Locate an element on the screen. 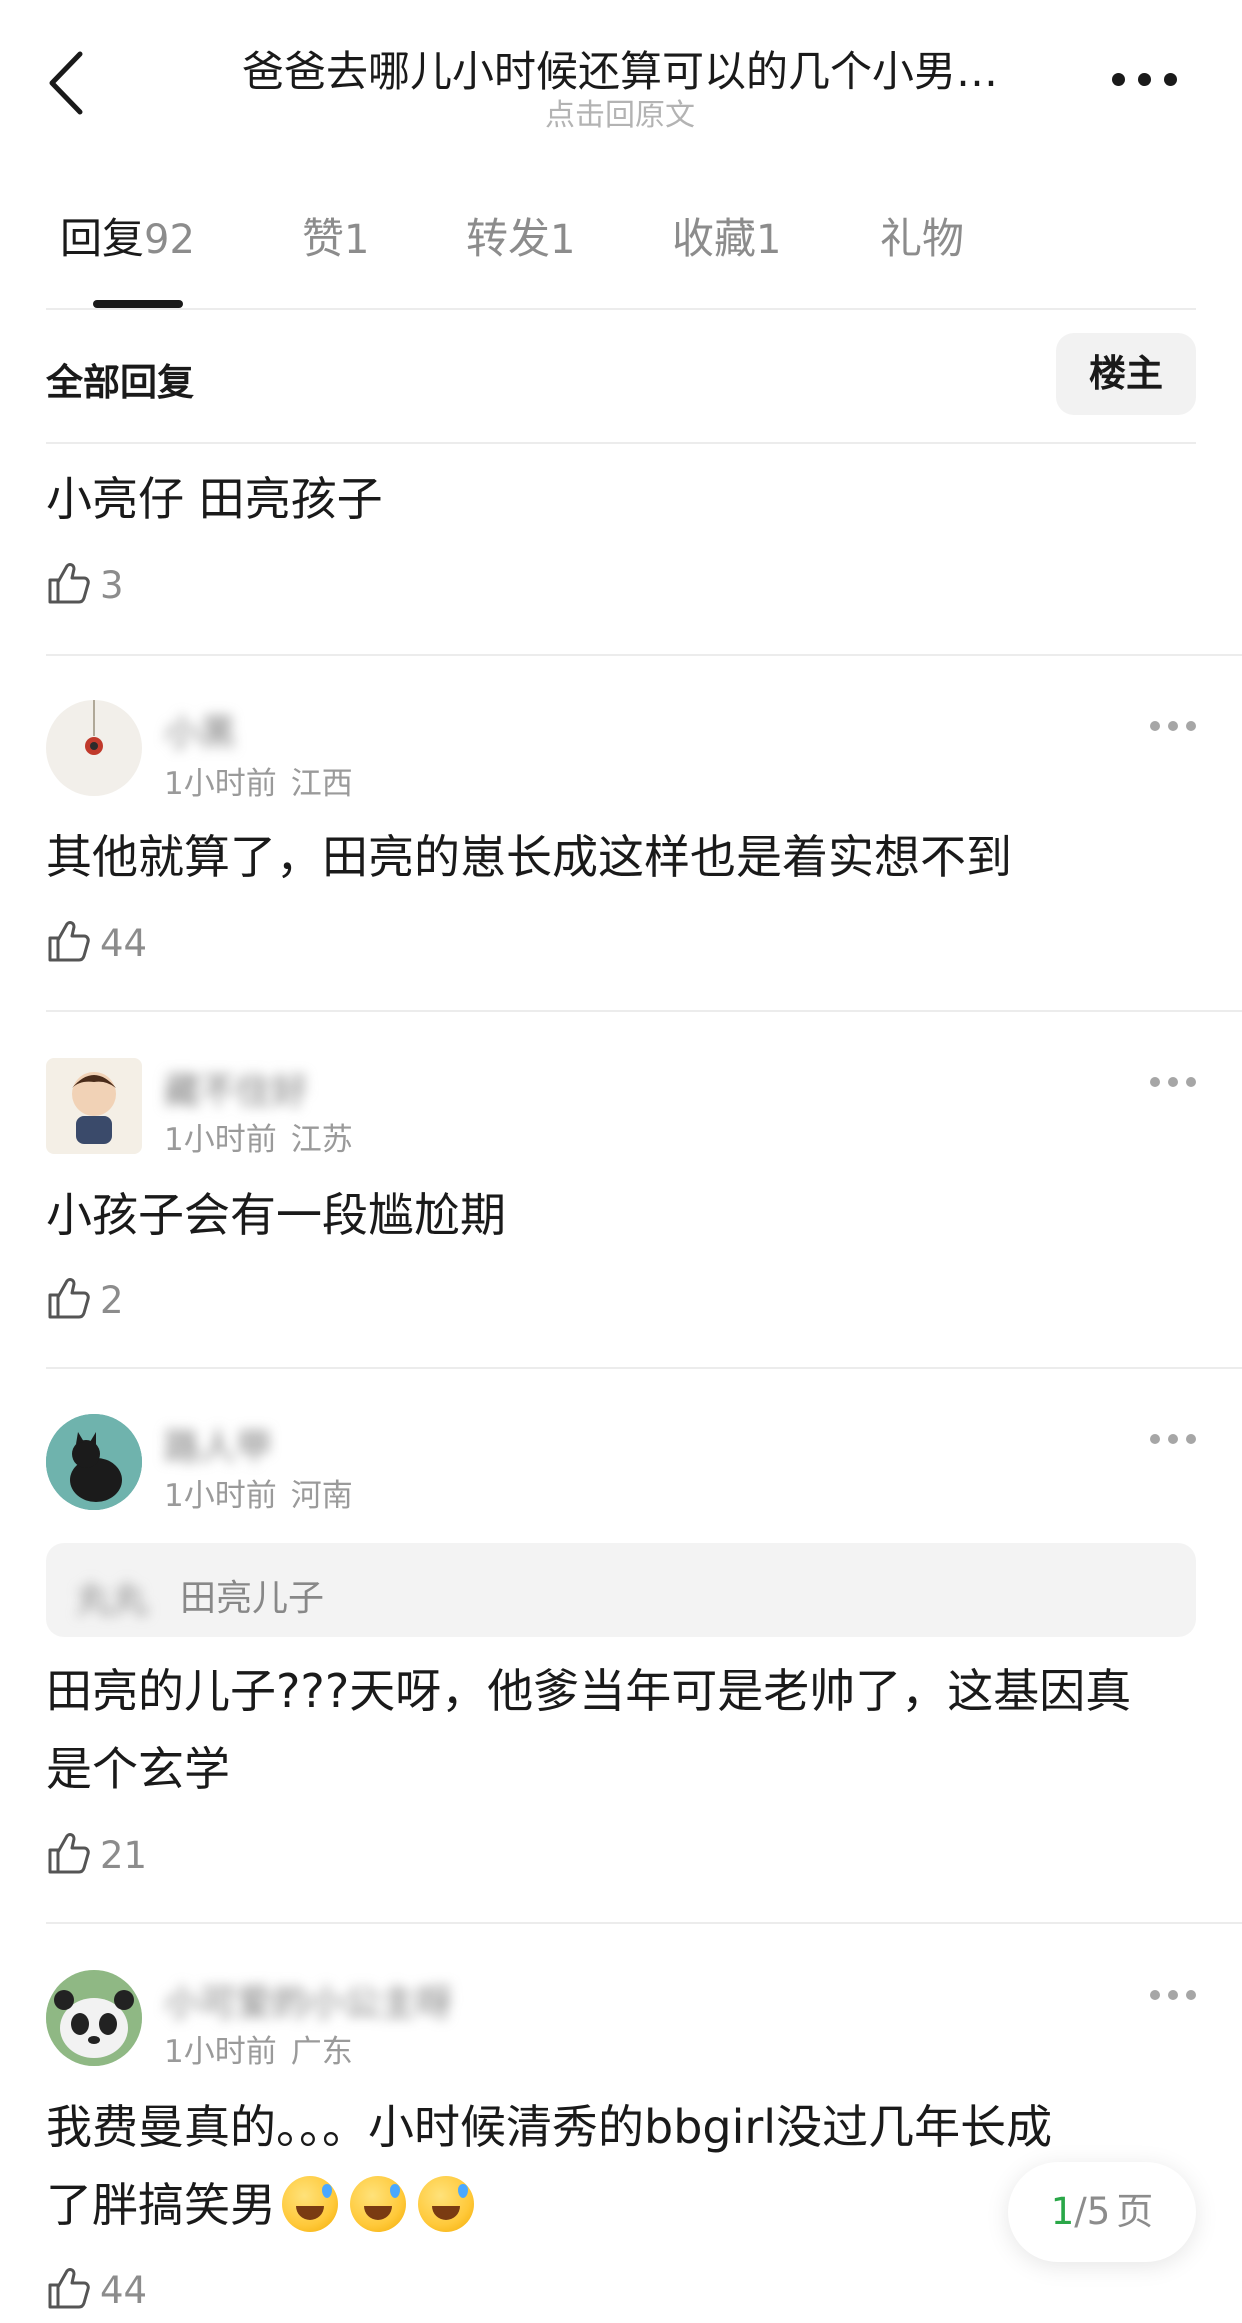 This screenshot has height=2323, width=1242. comment-meta: 1小时前 广东 is located at coordinates (258, 2048).